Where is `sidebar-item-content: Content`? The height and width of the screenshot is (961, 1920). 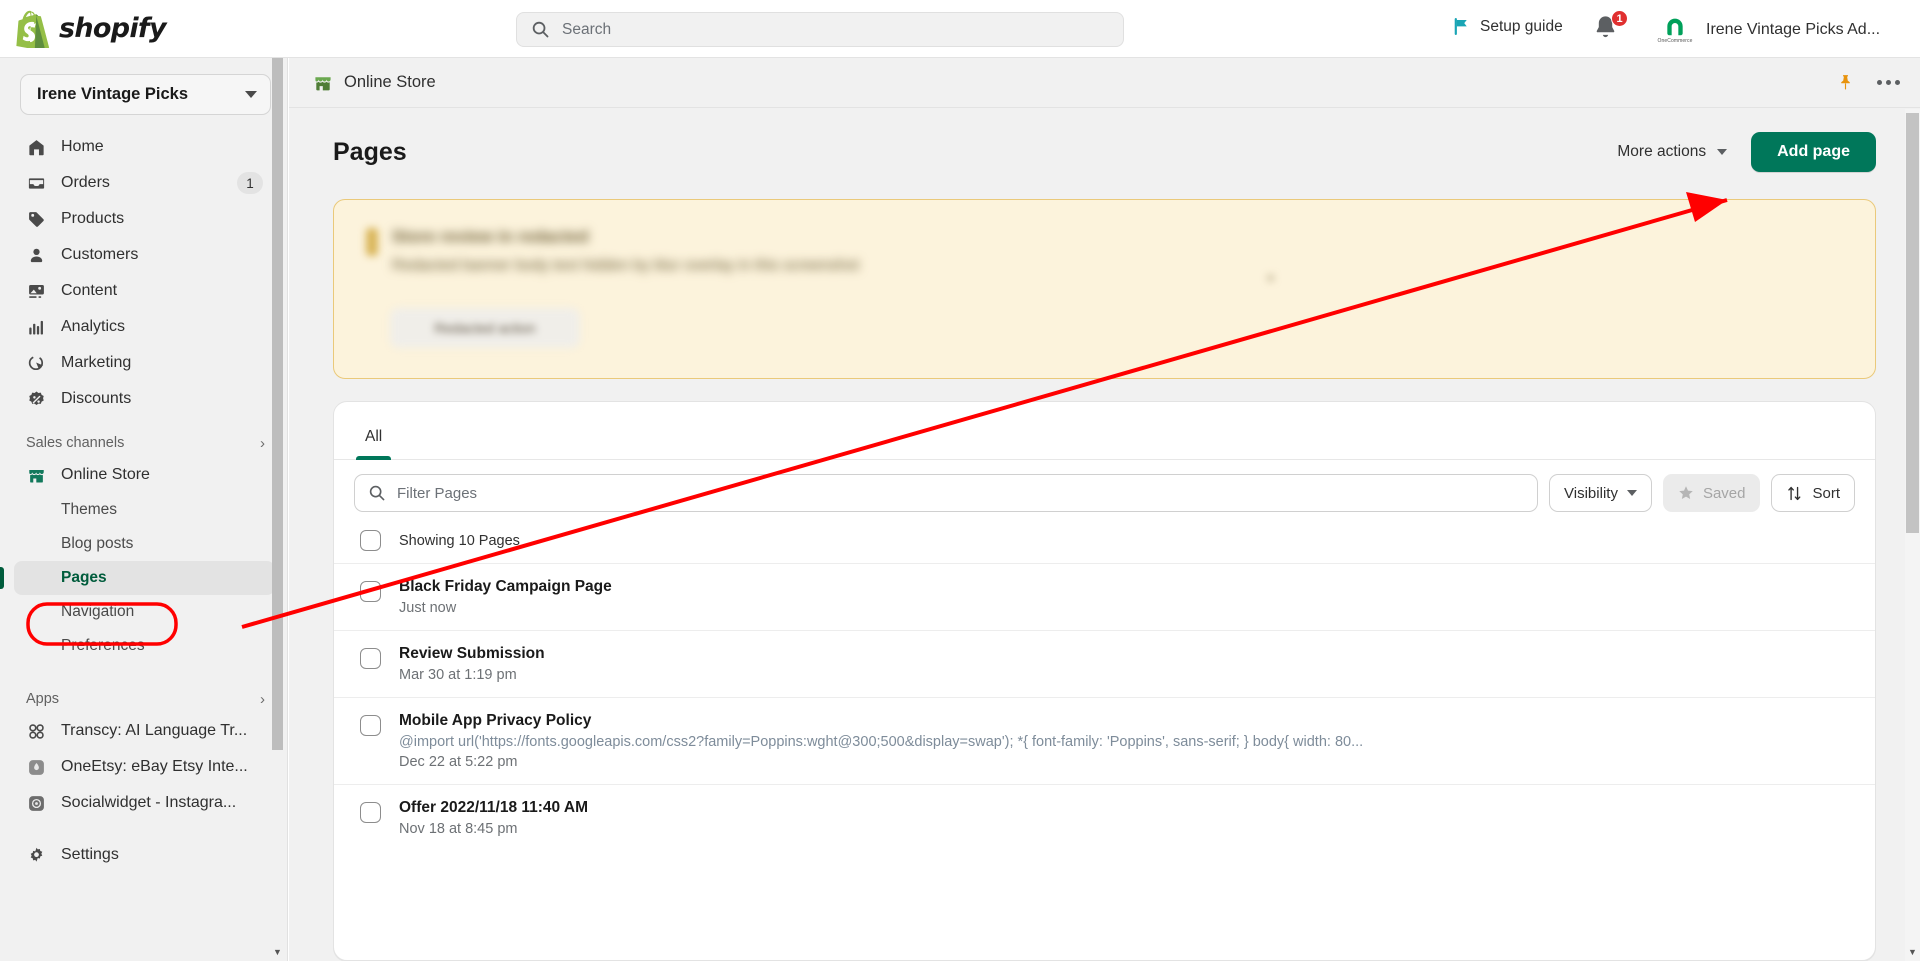
sidebar-item-content: Content is located at coordinates (144, 291).